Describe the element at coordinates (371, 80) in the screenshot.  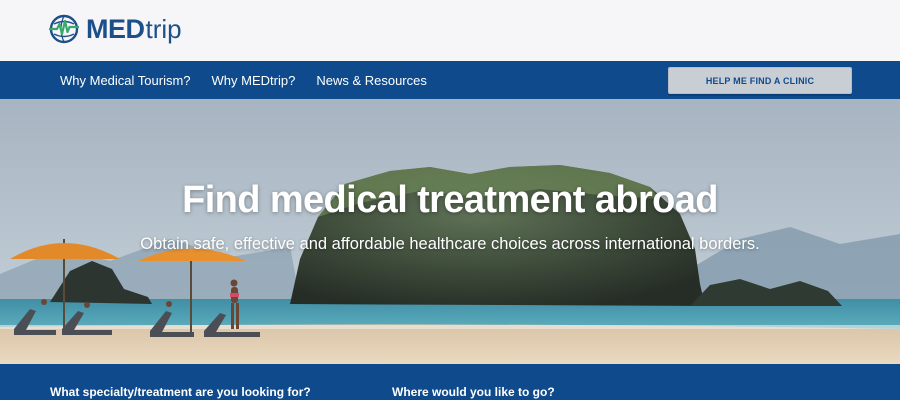
I see `nav-news-resources: News & Resources` at that location.